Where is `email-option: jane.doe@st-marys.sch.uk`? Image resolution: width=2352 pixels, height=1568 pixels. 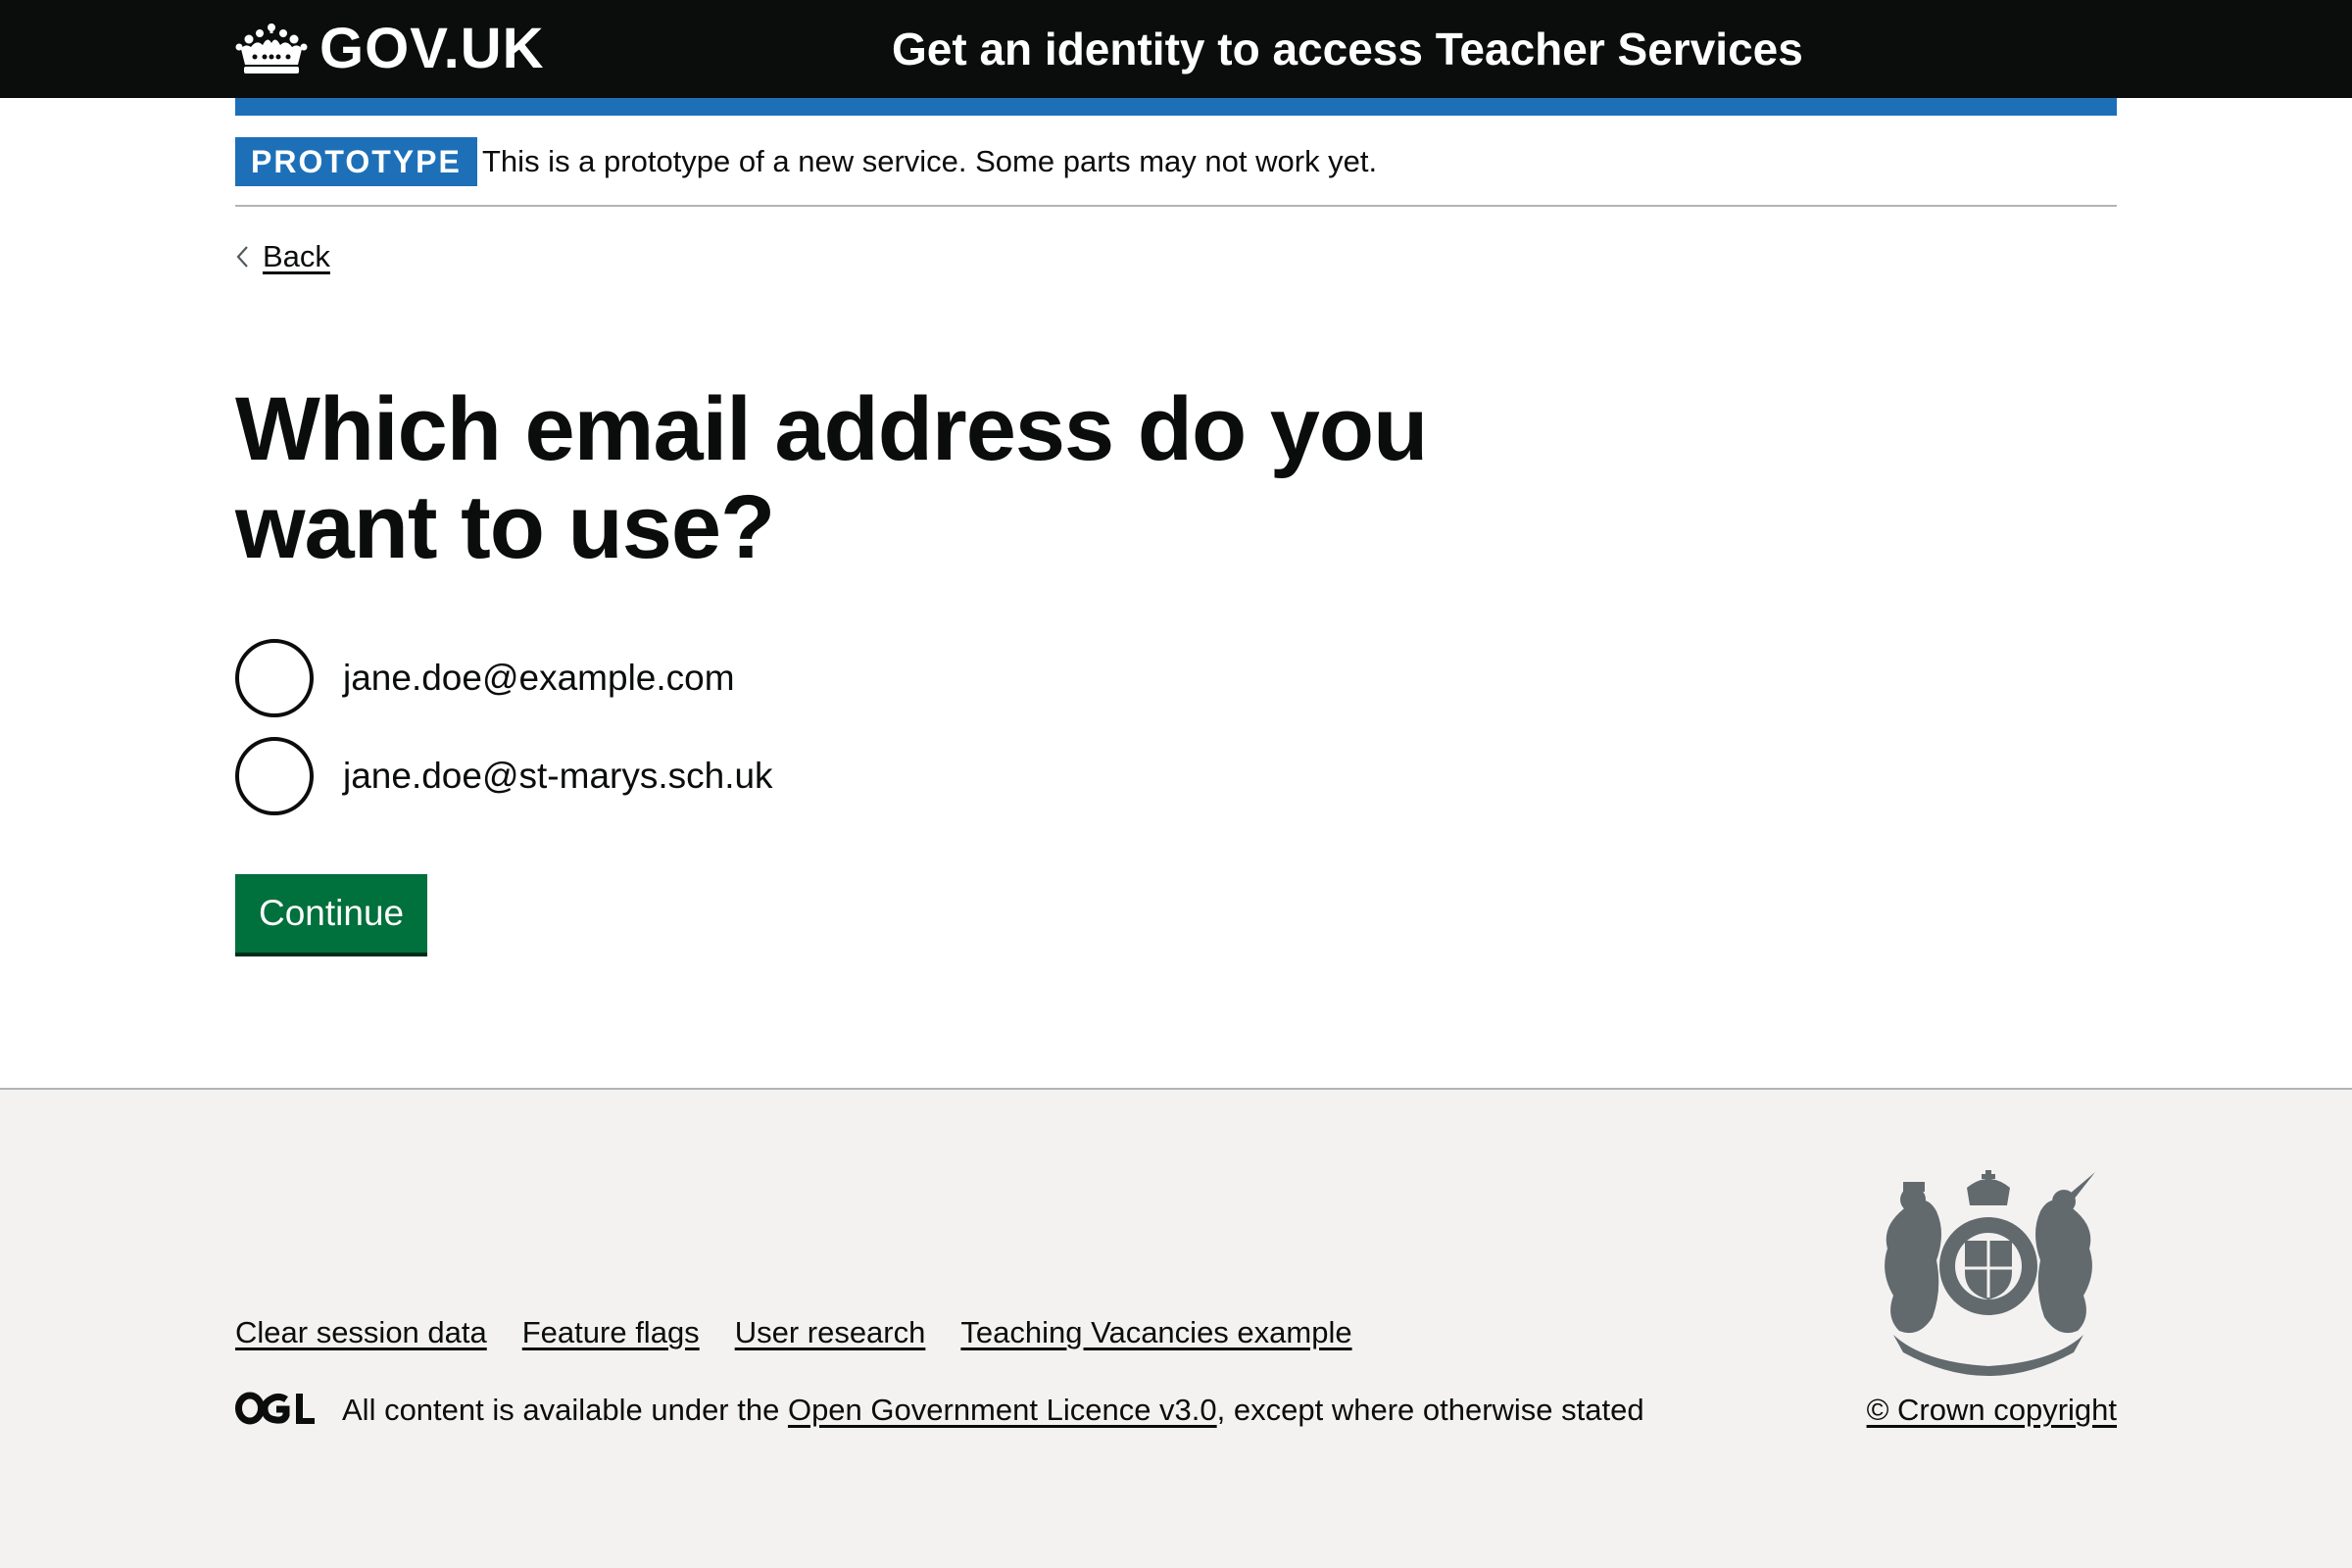 email-option: jane.doe@st-marys.sch.uk is located at coordinates (504, 776).